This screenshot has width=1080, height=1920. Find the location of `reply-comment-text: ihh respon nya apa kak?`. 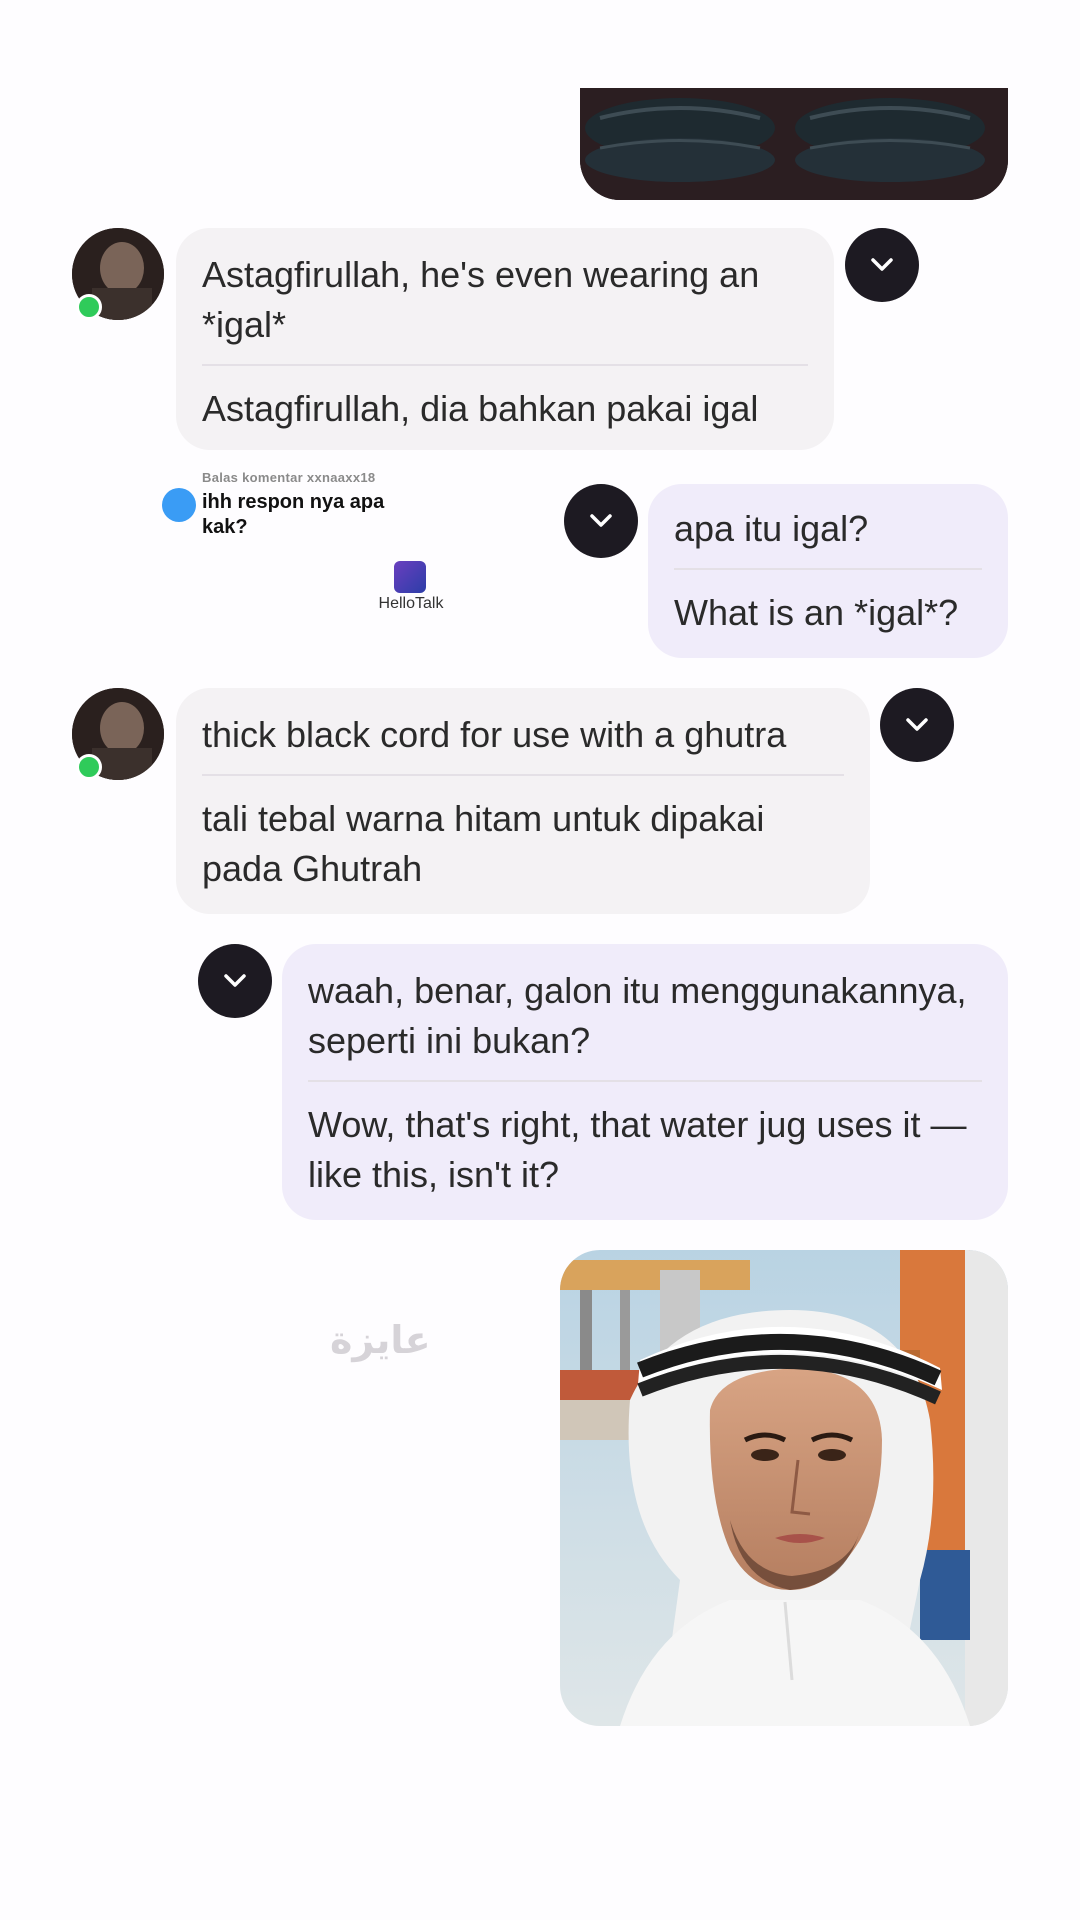

reply-comment-text: ihh respon nya apa kak? is located at coordinates (293, 514).